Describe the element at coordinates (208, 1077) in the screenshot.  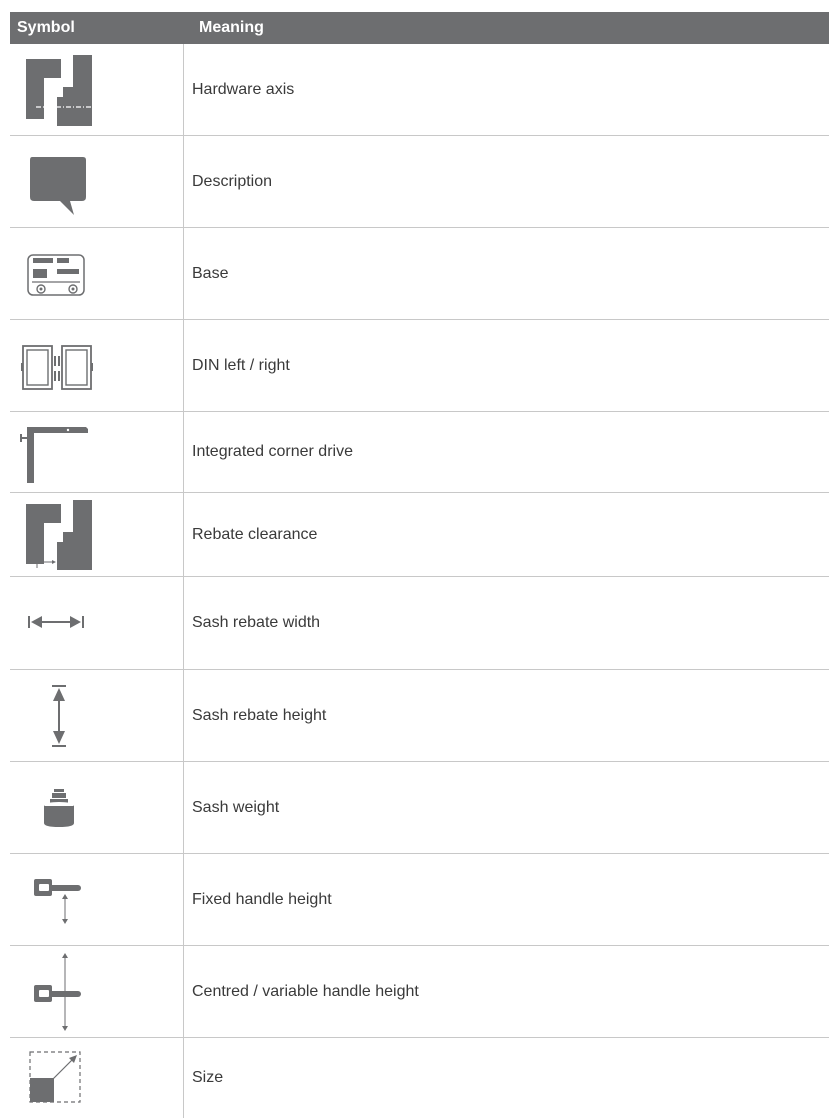
I see `meaning-cell: Size` at that location.